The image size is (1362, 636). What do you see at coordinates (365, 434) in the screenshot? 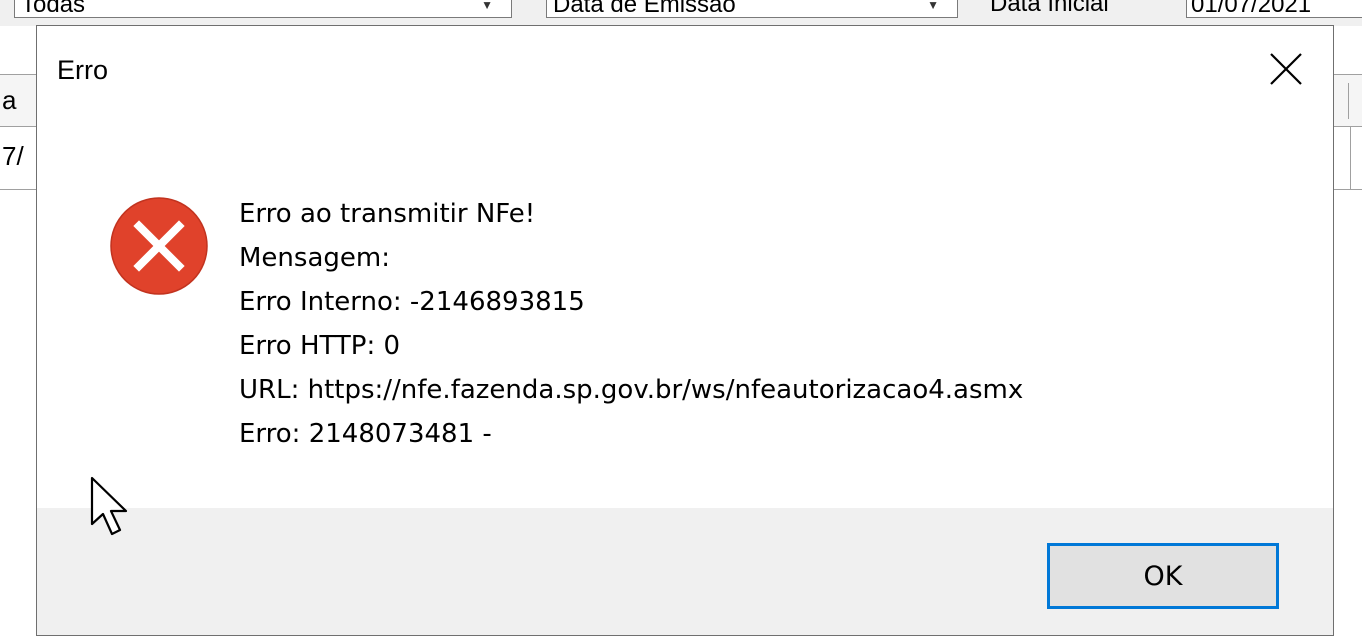
I see `message-line: Erro: 2148073481 -` at bounding box center [365, 434].